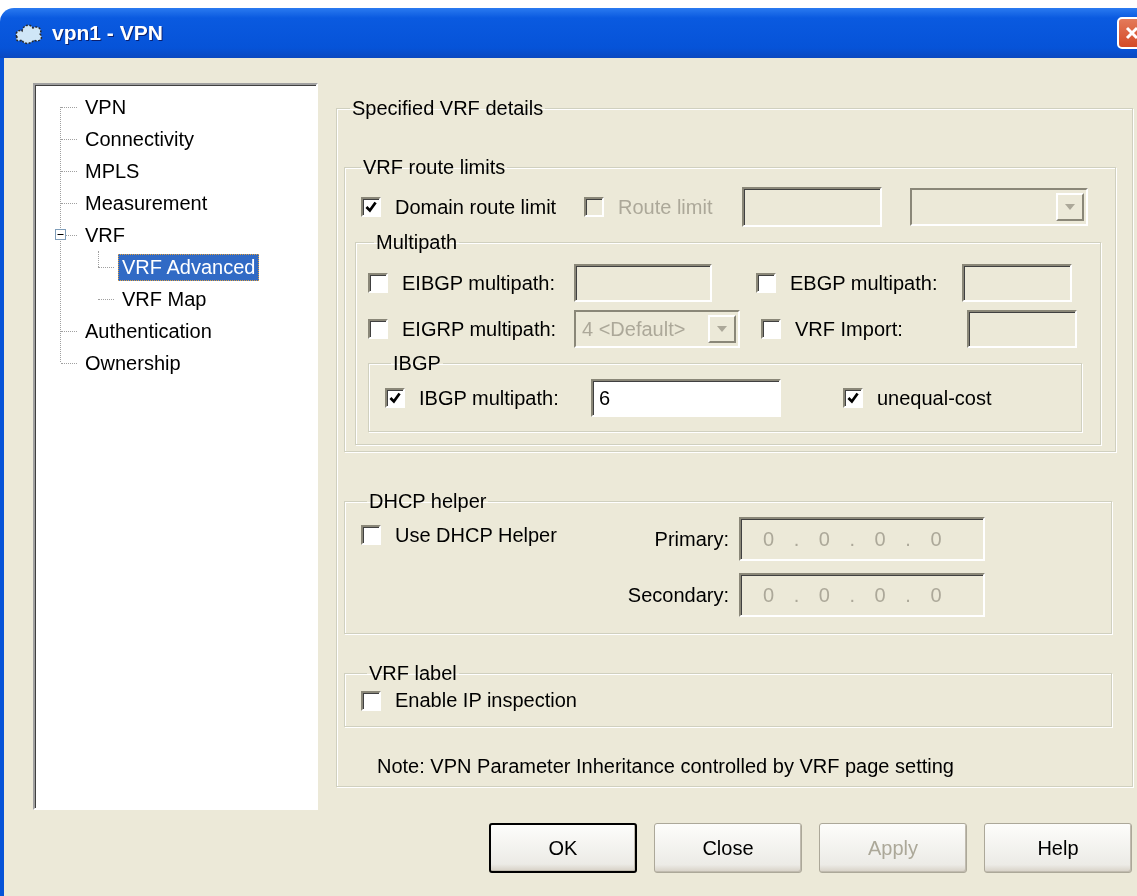 This screenshot has width=1137, height=896. I want to click on checkbox-label: Enable IP inspection, so click(486, 700).